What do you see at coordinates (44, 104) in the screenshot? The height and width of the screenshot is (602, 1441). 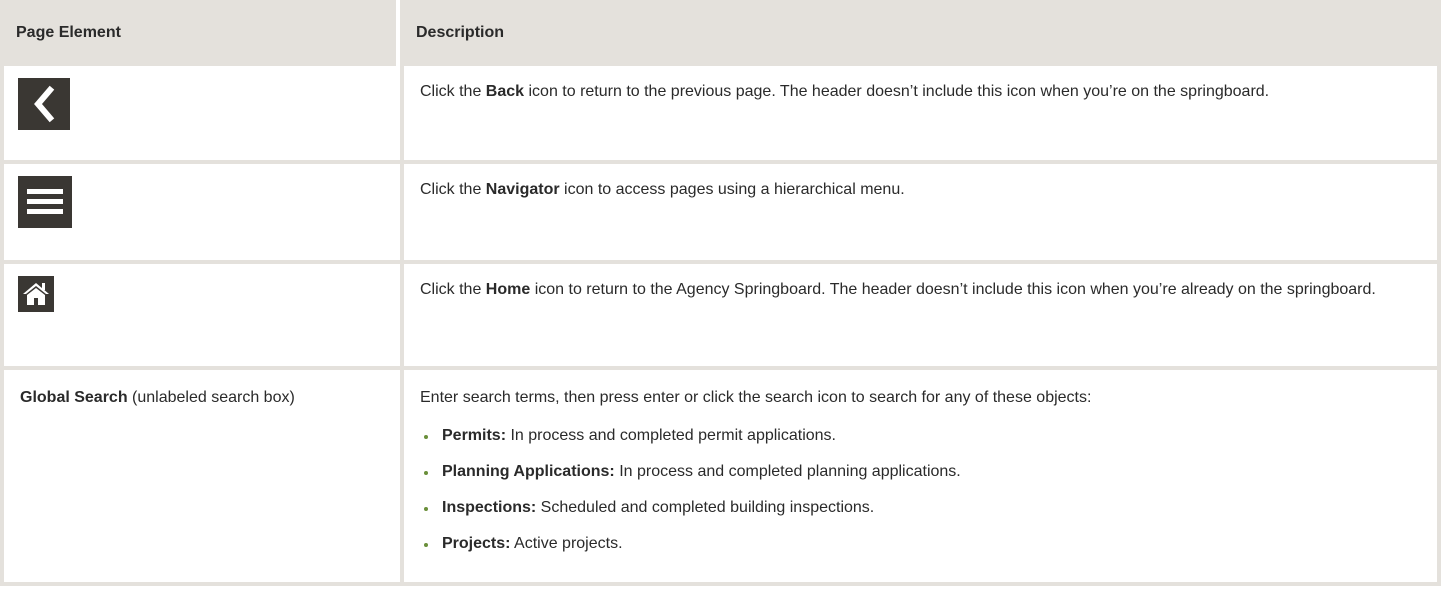 I see `back-icon` at bounding box center [44, 104].